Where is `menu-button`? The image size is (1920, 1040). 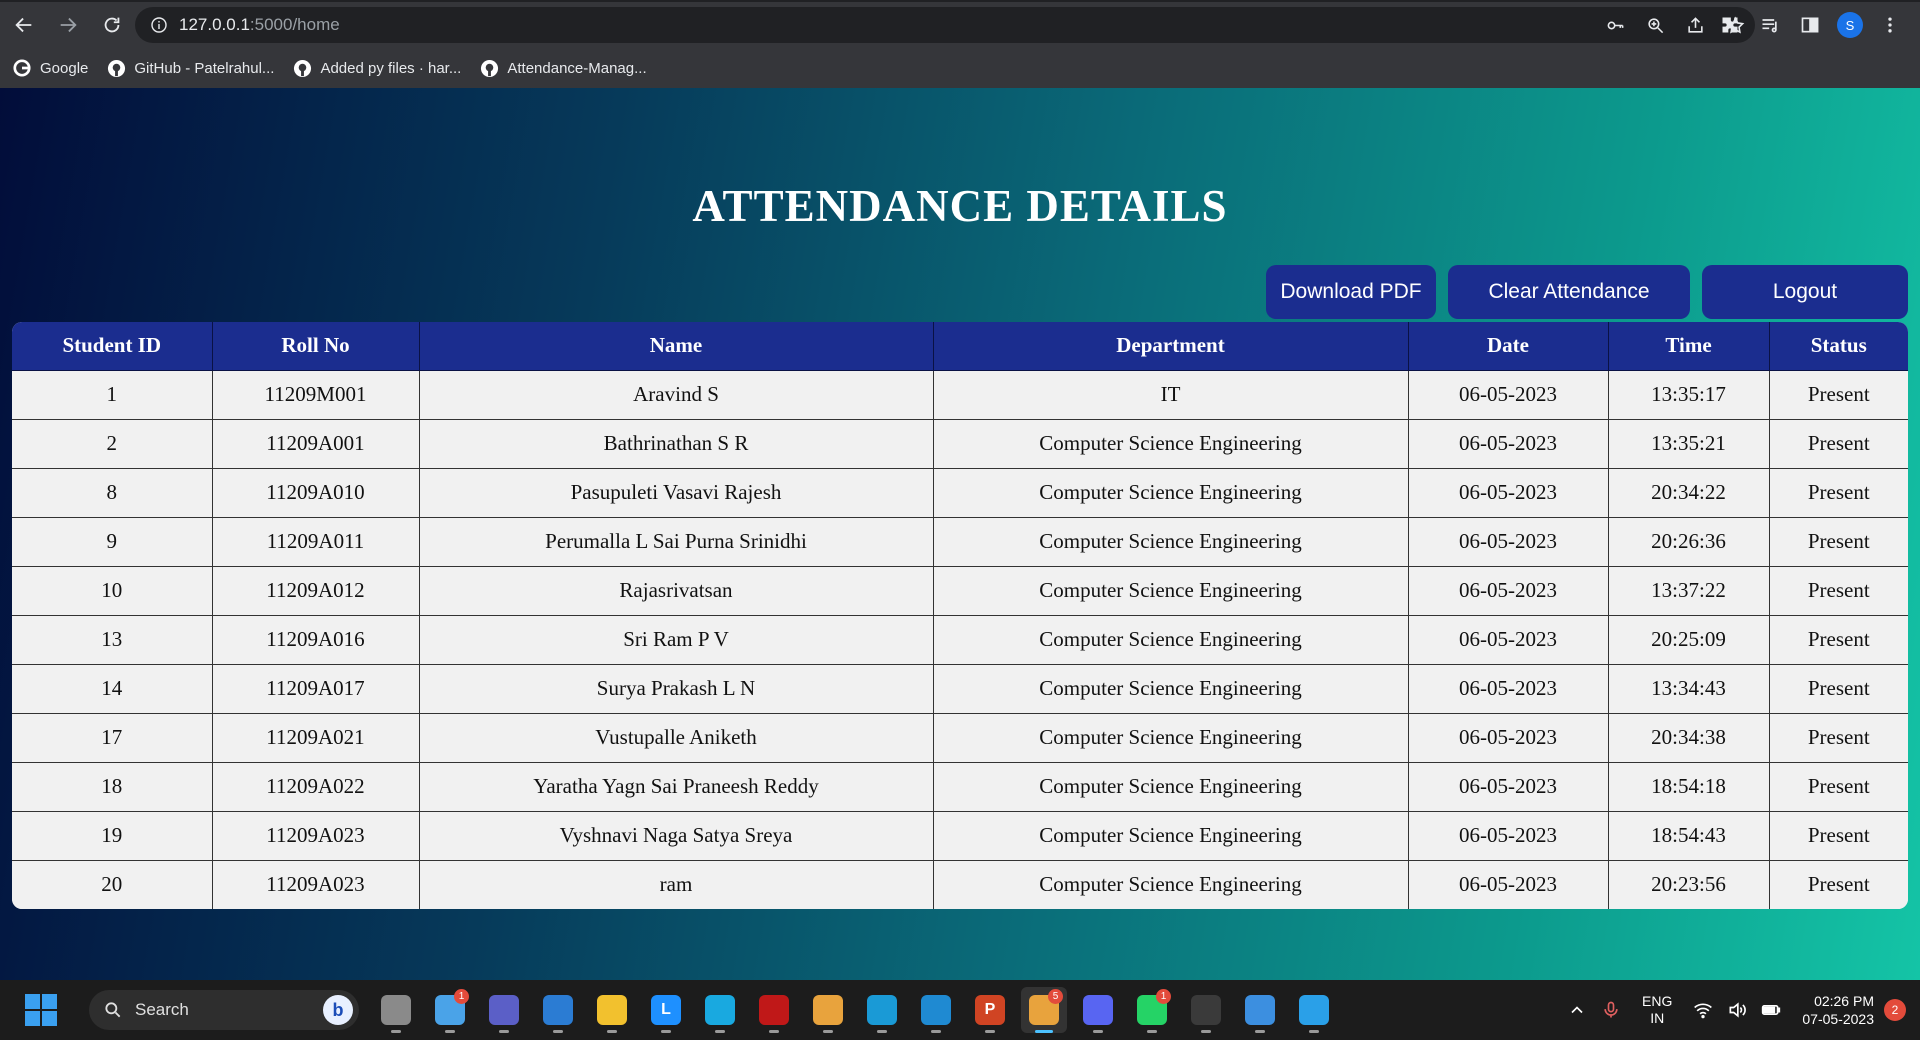 menu-button is located at coordinates (1890, 25).